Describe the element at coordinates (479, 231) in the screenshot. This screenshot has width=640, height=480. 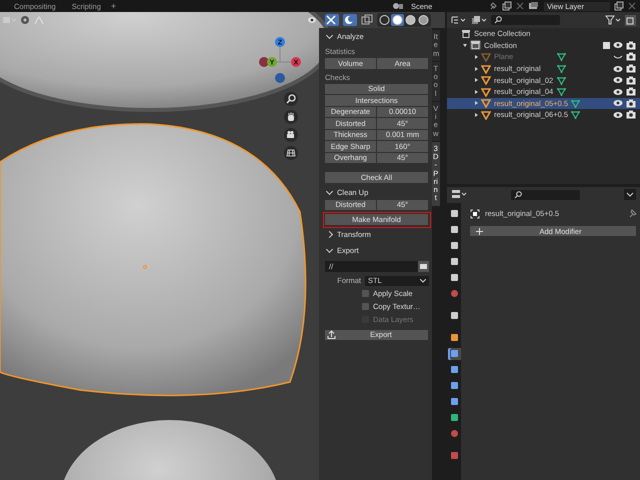
I see `plus-icon` at that location.